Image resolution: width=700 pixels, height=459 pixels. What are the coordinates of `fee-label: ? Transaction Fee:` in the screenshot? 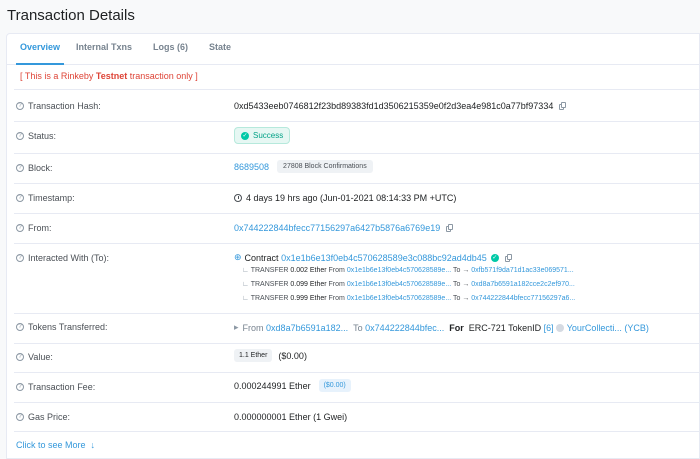 It's located at (55, 387).